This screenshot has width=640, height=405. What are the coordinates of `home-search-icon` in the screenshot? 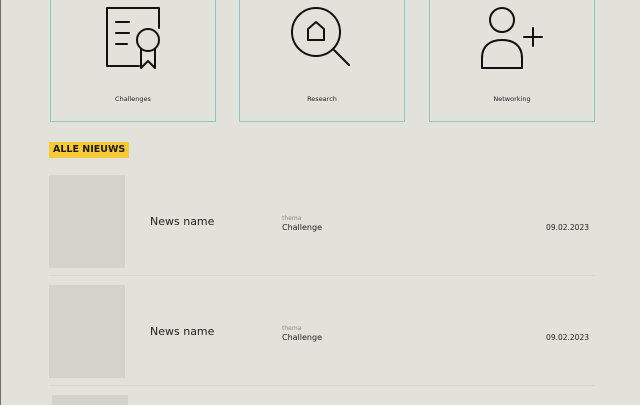 It's located at (320, 36).